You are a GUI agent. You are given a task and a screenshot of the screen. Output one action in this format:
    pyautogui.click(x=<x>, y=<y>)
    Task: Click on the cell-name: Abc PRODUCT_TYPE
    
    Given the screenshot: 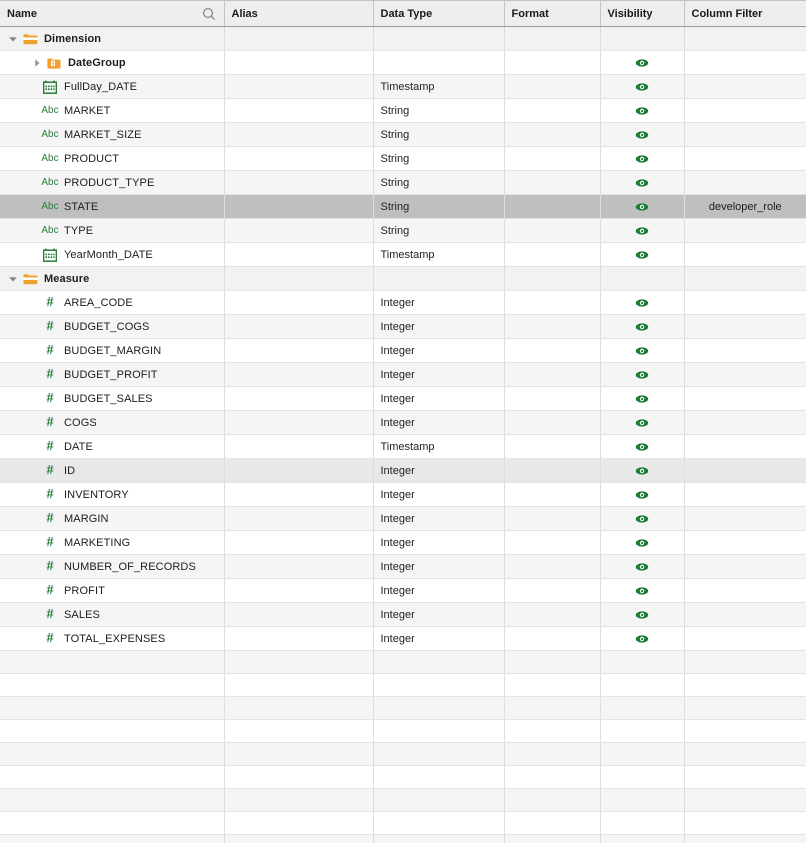 What is the action you would take?
    pyautogui.click(x=112, y=182)
    